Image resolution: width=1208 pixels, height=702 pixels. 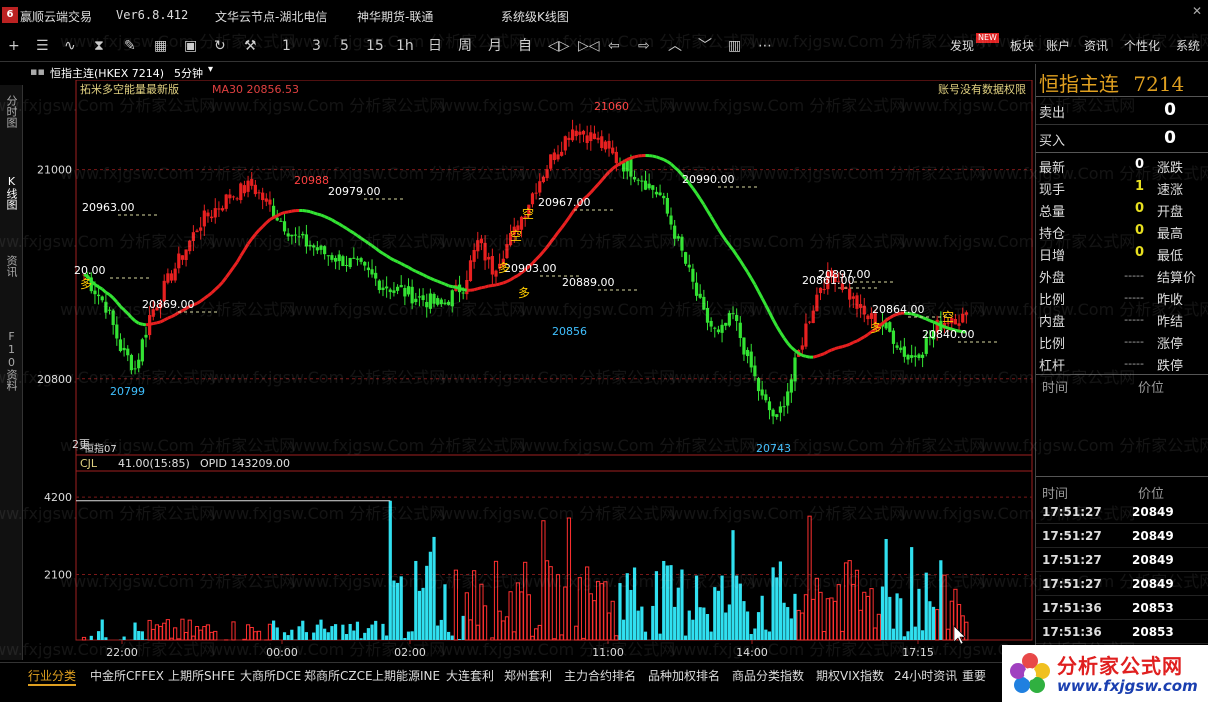 What do you see at coordinates (495, 46) in the screenshot?
I see `period-month: 月` at bounding box center [495, 46].